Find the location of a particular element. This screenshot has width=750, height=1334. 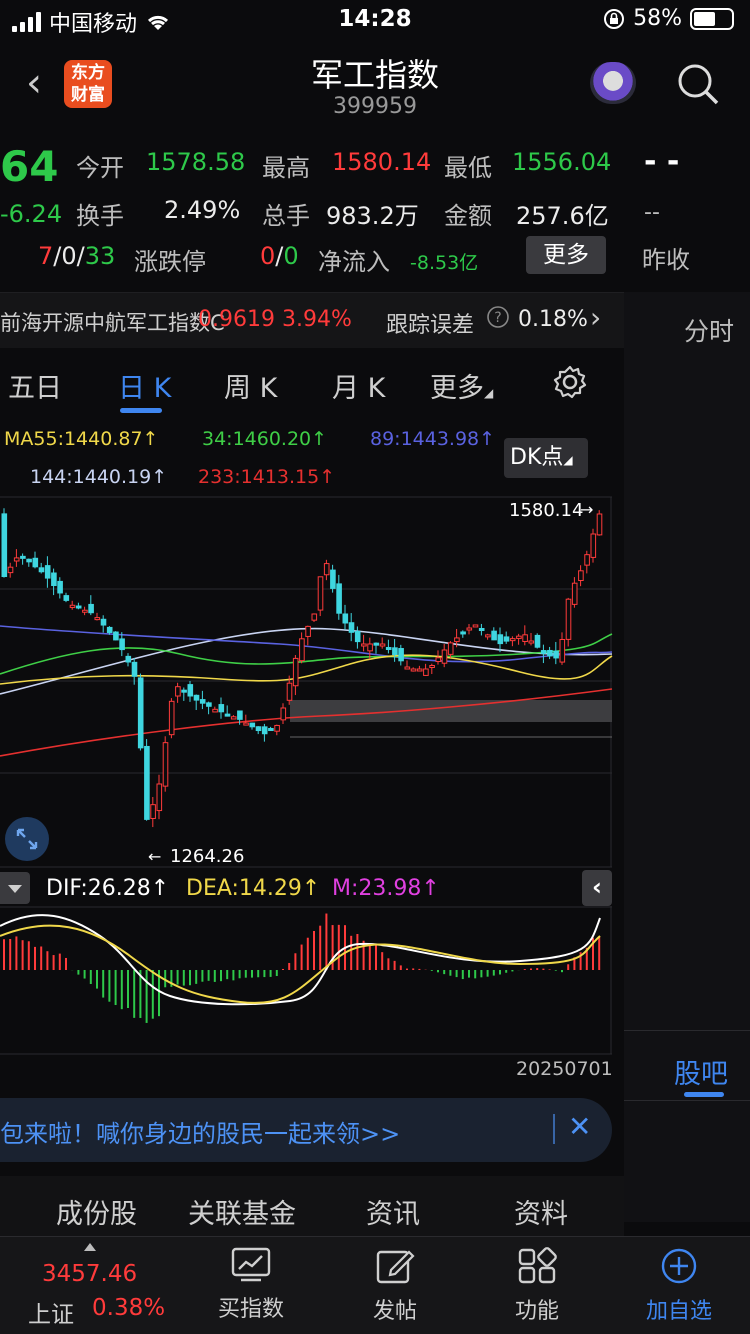

tab-more: 更多◢ is located at coordinates (461, 385).